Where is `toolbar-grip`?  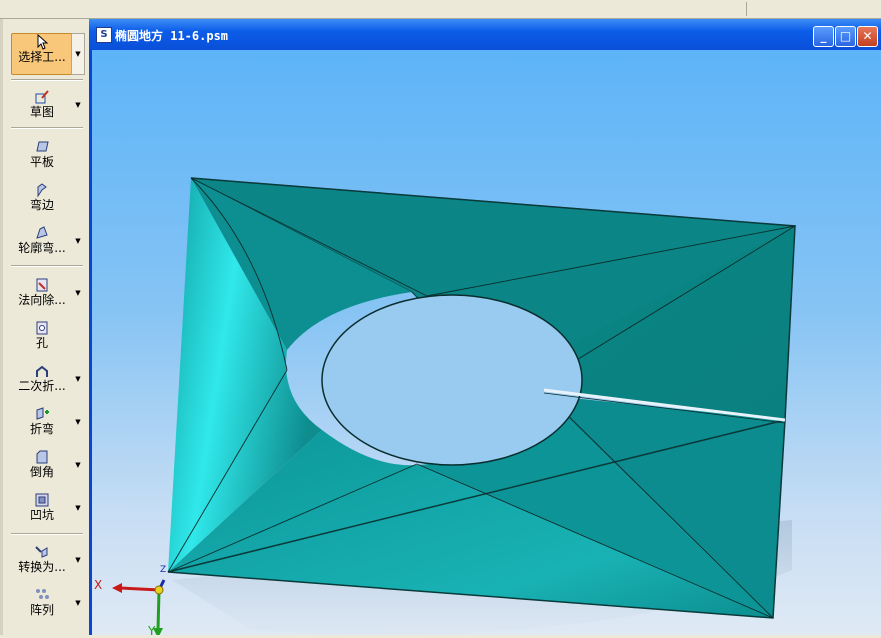
toolbar-grip is located at coordinates (1, 327).